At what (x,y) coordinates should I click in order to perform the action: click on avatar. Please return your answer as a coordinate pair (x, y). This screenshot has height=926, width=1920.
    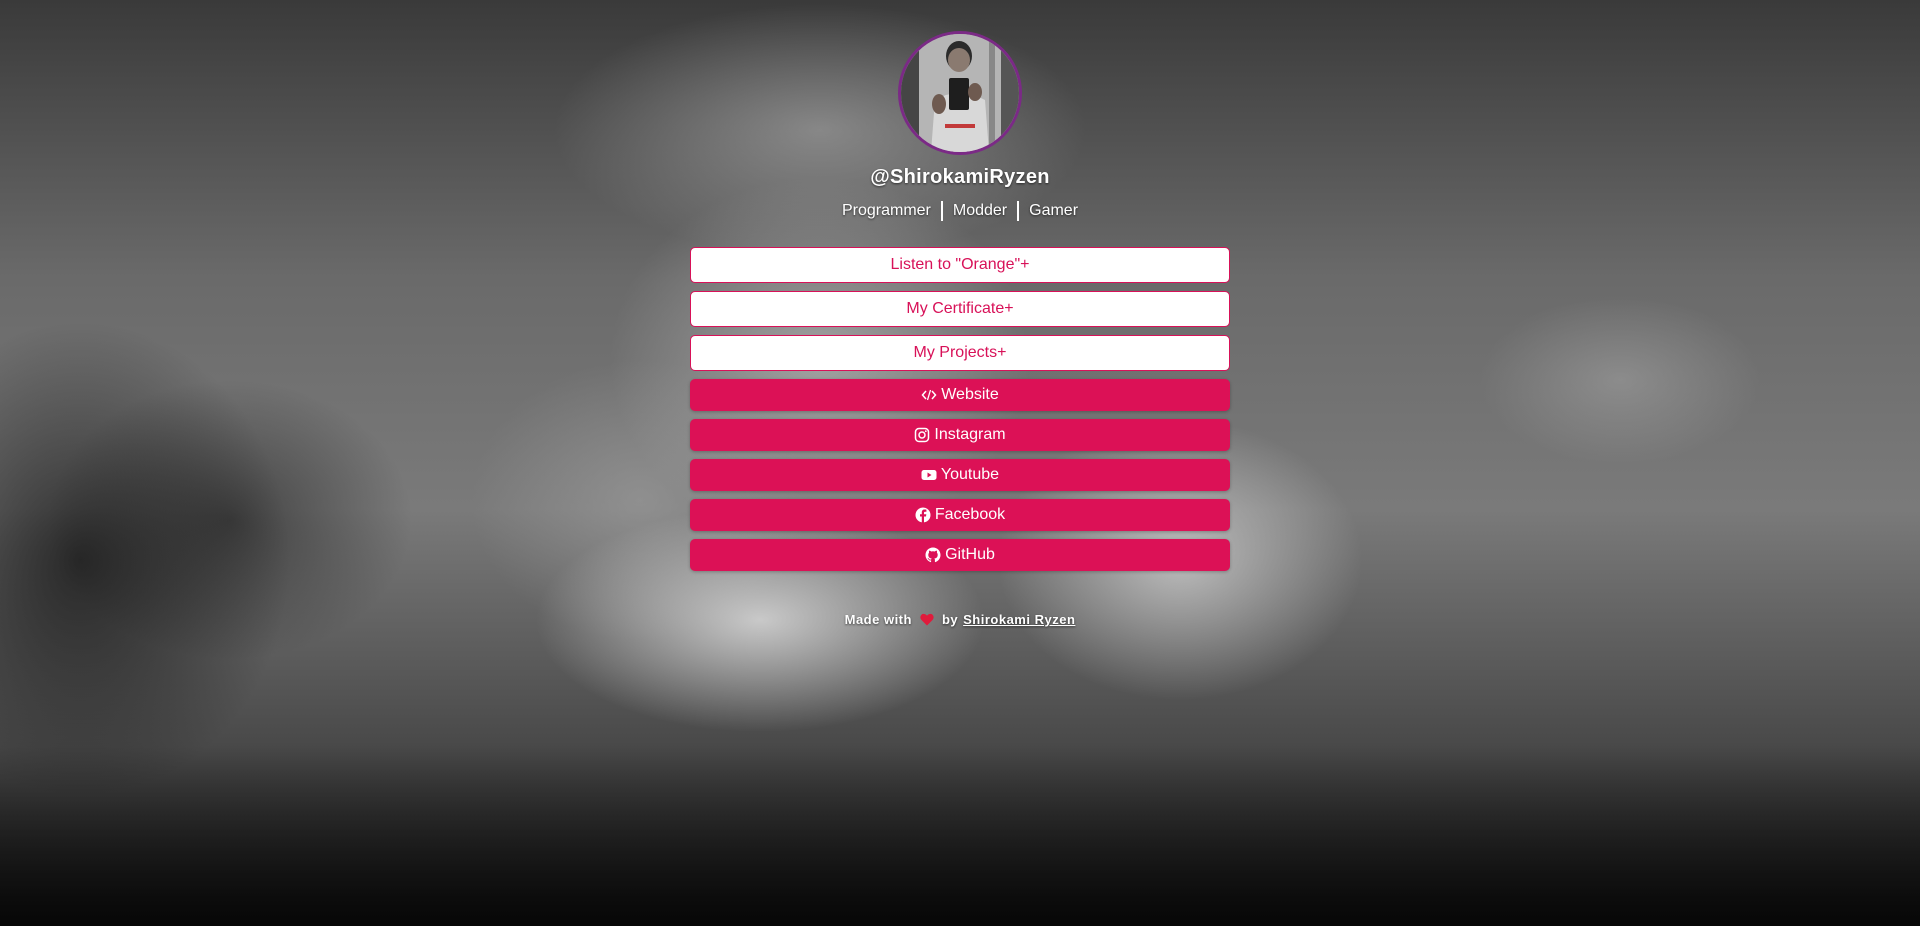
    Looking at the image, I should click on (960, 93).